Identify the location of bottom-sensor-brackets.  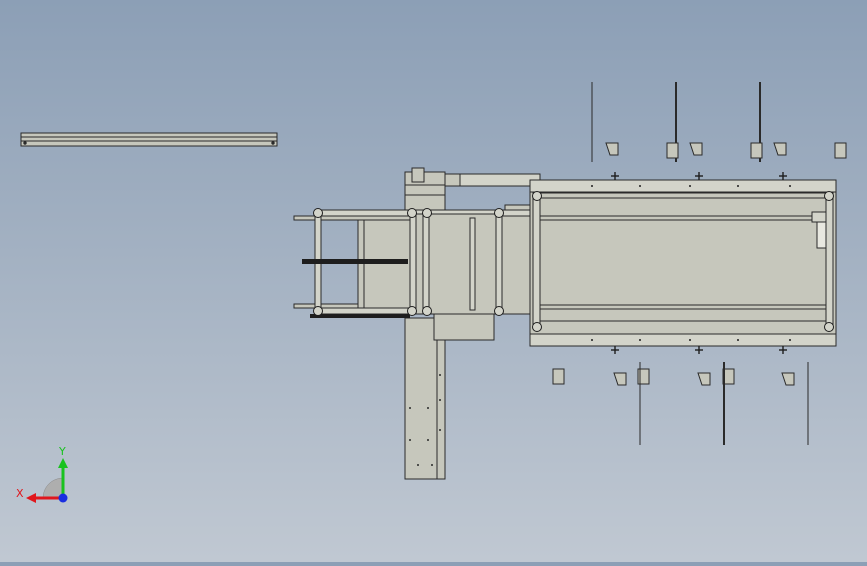
(680, 403).